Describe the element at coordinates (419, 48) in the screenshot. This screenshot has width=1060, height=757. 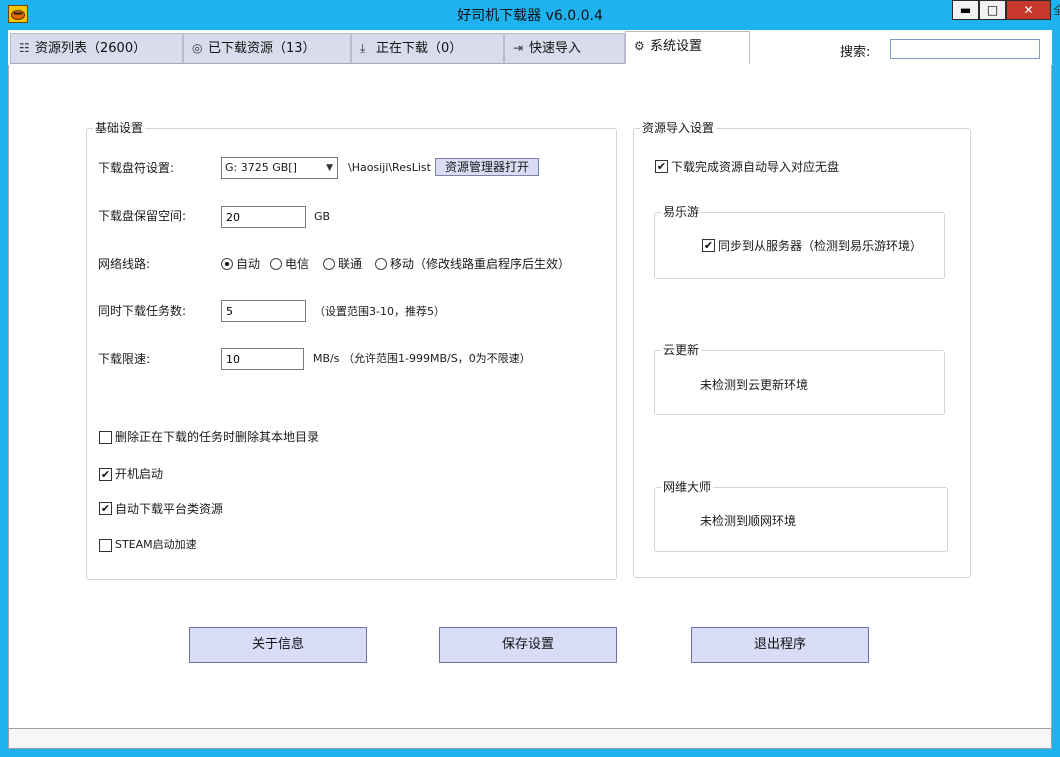
I see `tab-label: 正在下载（0）` at that location.